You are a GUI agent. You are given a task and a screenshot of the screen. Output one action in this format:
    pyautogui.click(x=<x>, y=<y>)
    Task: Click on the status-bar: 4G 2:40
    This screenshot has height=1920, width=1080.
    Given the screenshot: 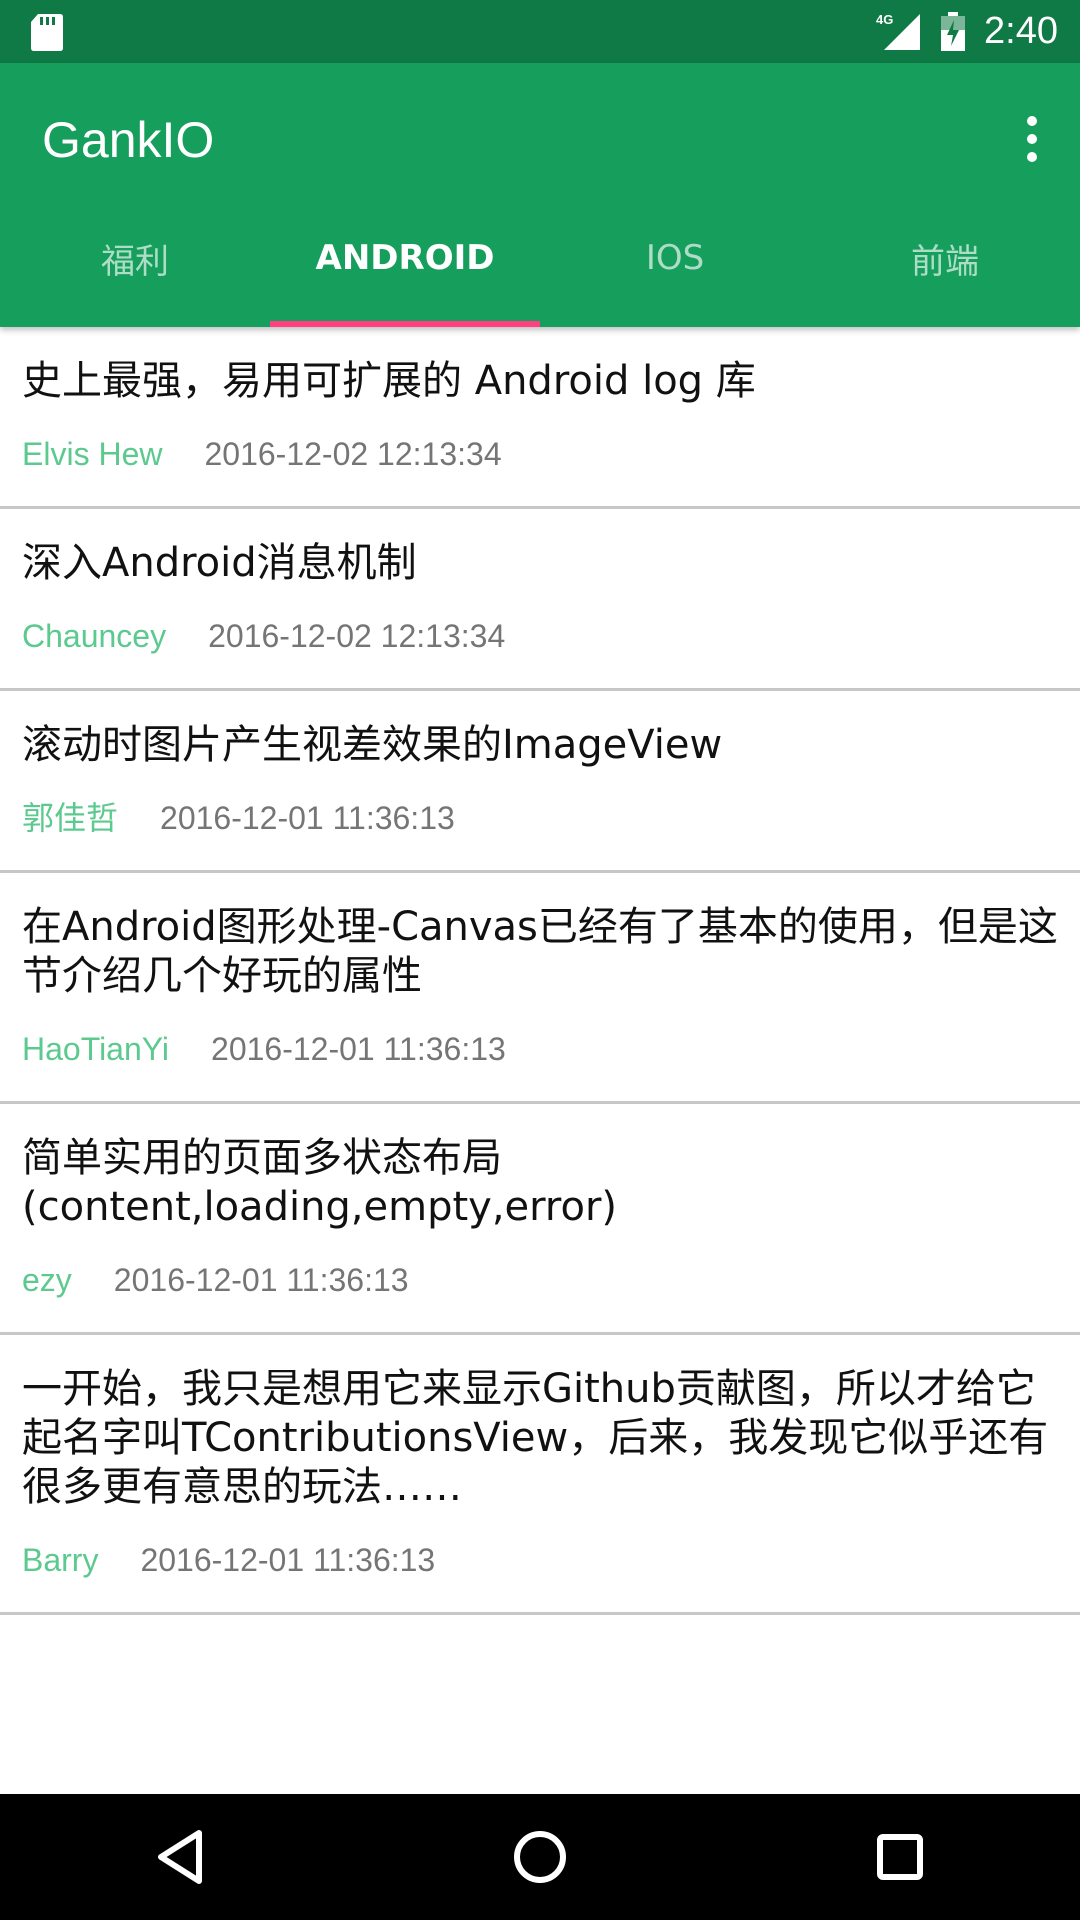 What is the action you would take?
    pyautogui.click(x=540, y=31)
    